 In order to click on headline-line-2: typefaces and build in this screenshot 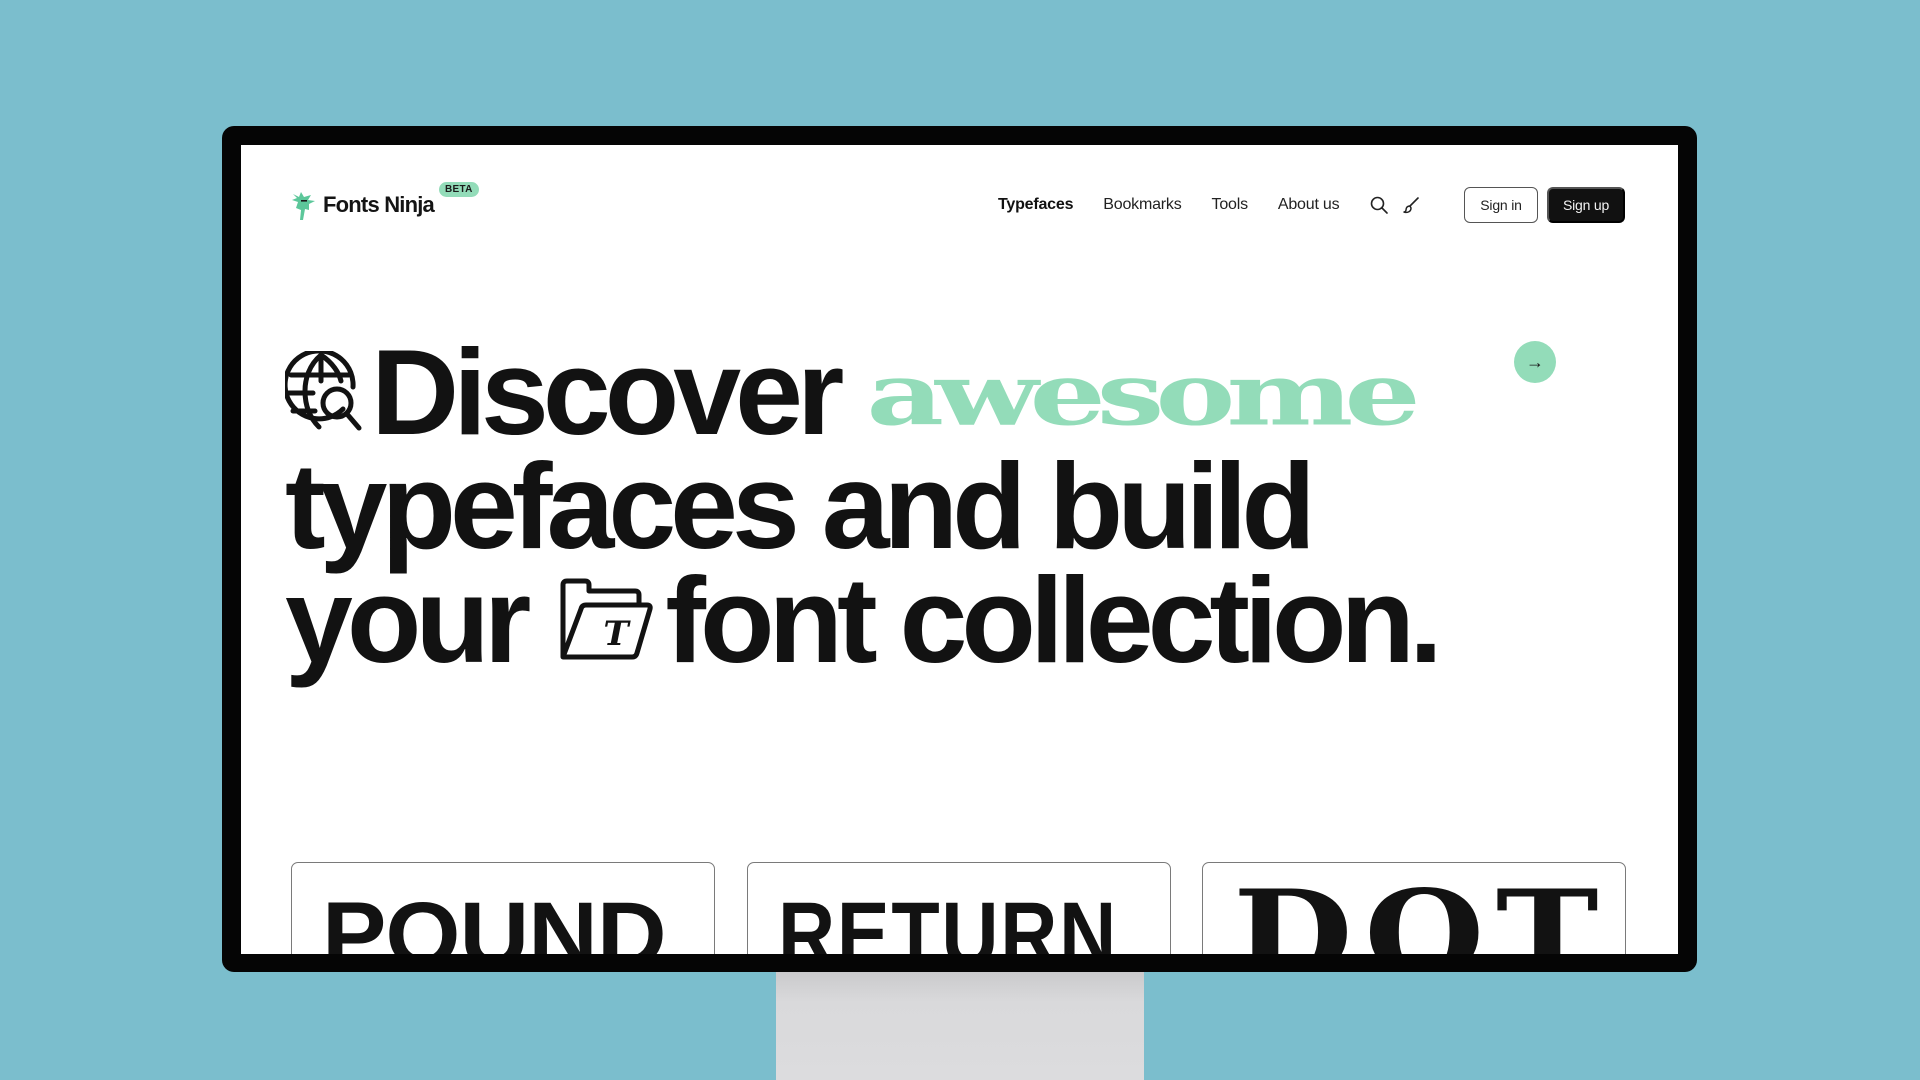, I will do `click(800, 506)`.